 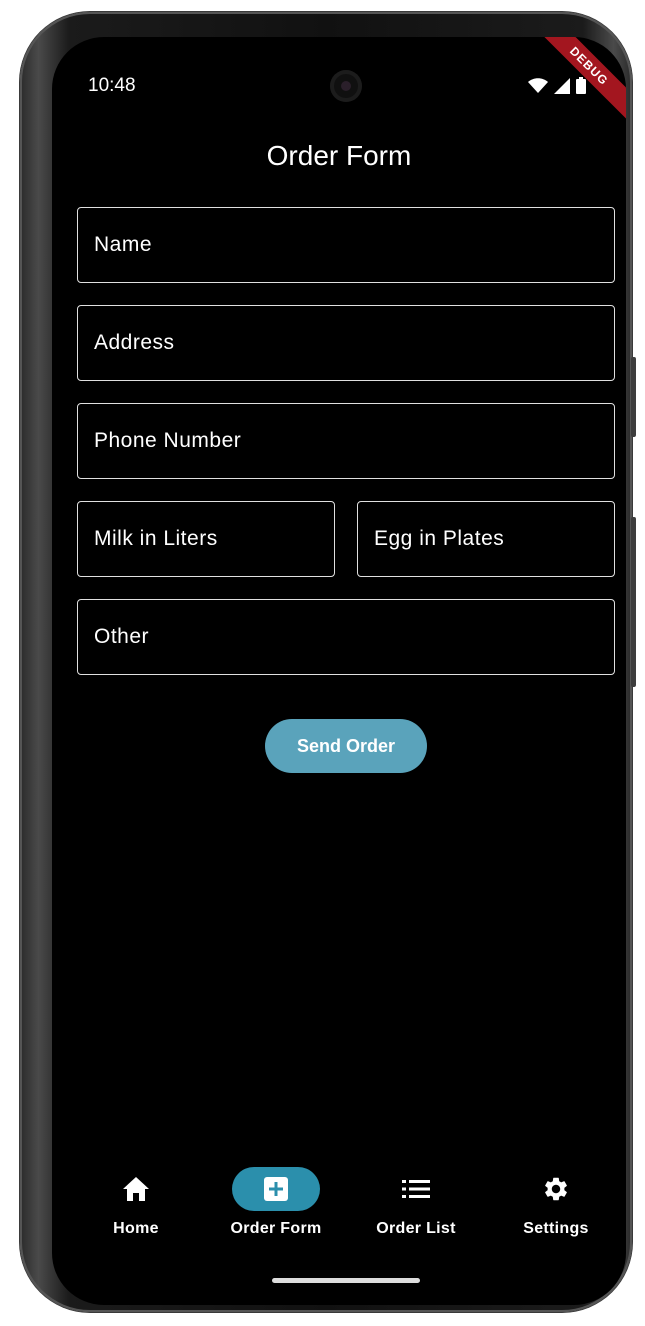 I want to click on milk-field, so click(x=206, y=539).